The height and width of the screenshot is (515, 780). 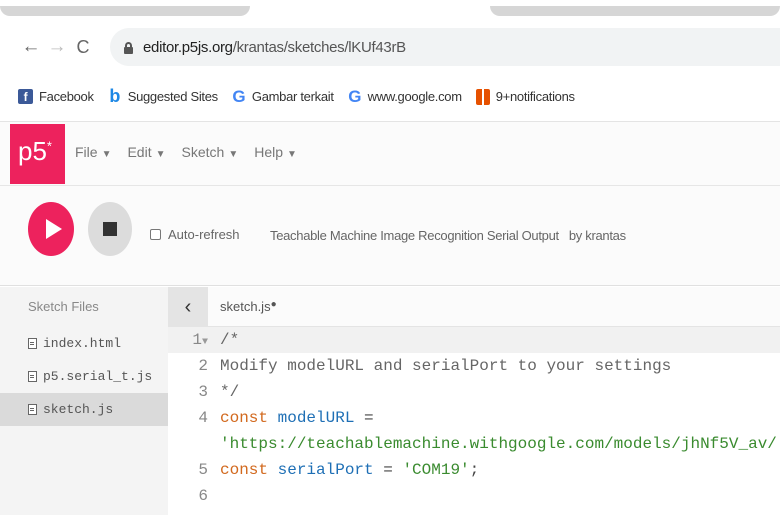 I want to click on forward-arrow-icon: →, so click(x=57, y=47).